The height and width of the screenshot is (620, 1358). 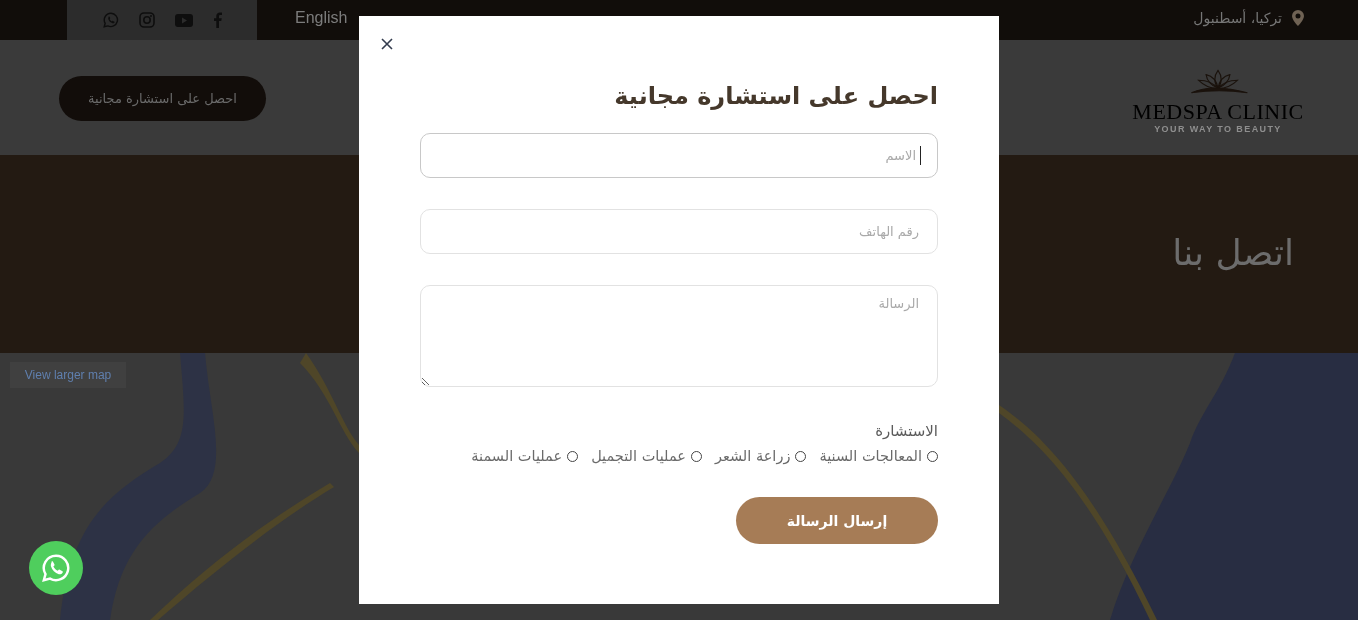 I want to click on location-pin-icon, so click(x=1298, y=18).